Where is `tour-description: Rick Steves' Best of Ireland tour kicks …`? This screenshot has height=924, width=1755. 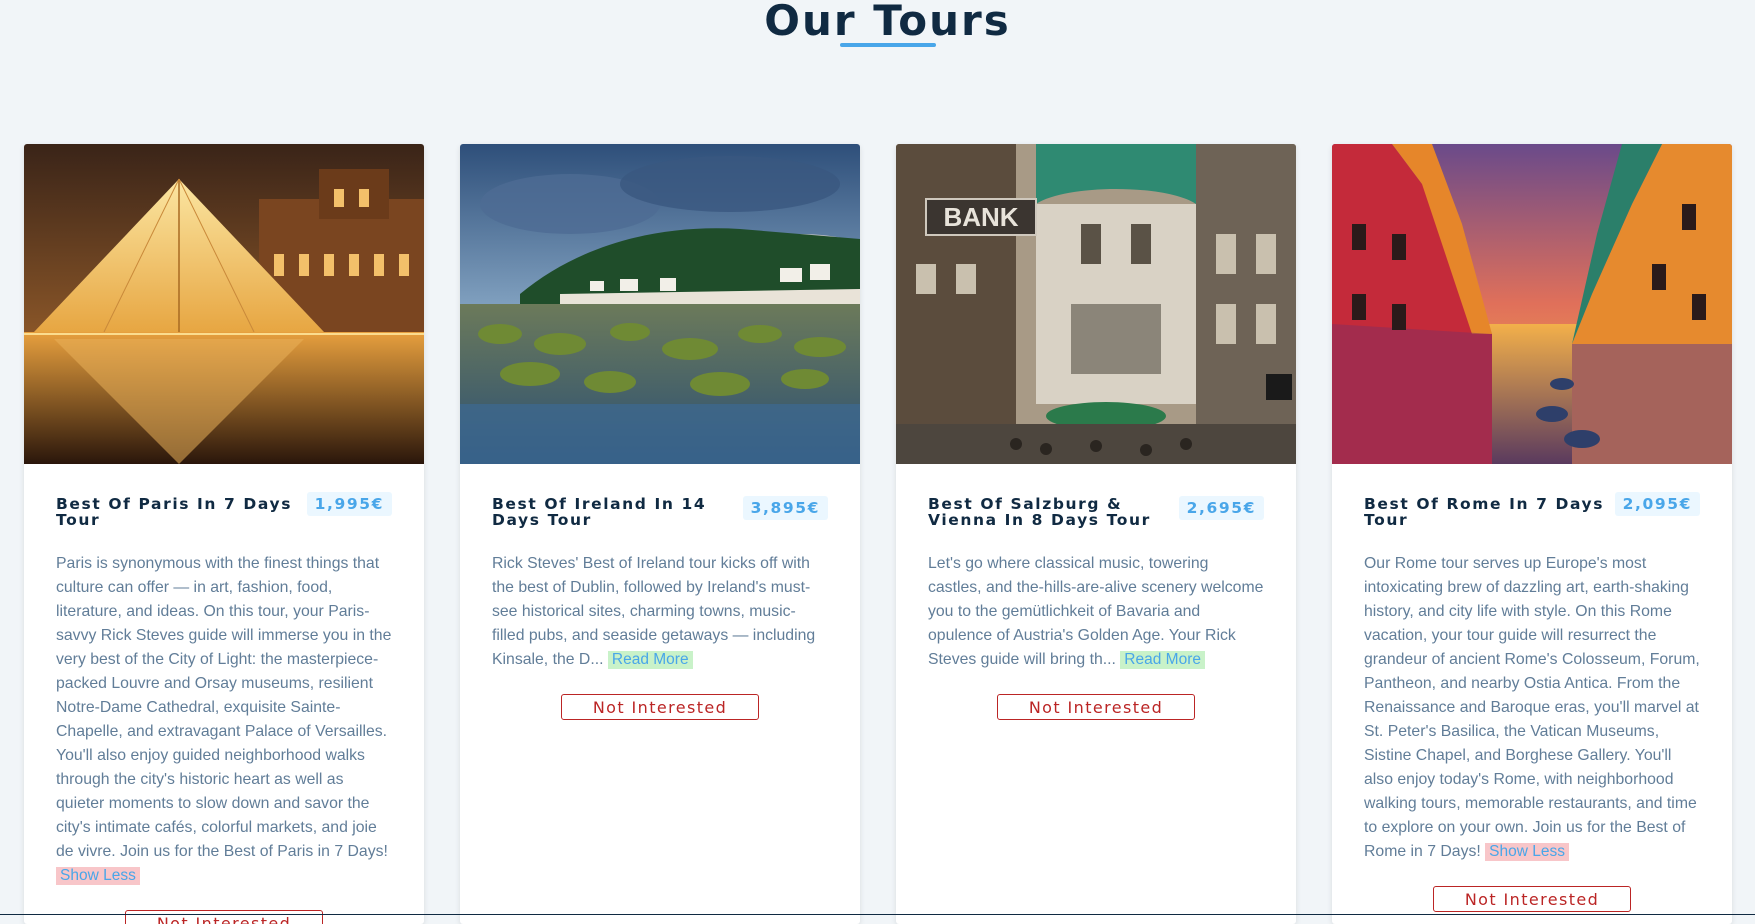
tour-description: Rick Steves' Best of Ireland tour kicks … is located at coordinates (660, 612).